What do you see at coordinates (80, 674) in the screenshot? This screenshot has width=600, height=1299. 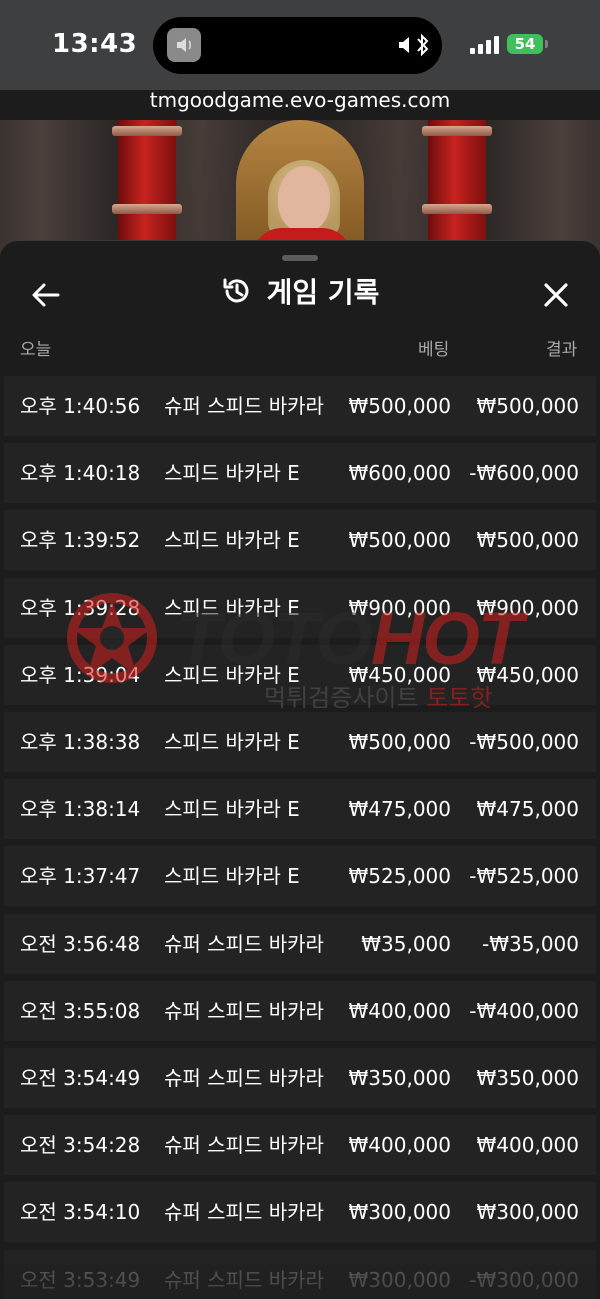 I see `history-row-time: 오후 1:39:04` at bounding box center [80, 674].